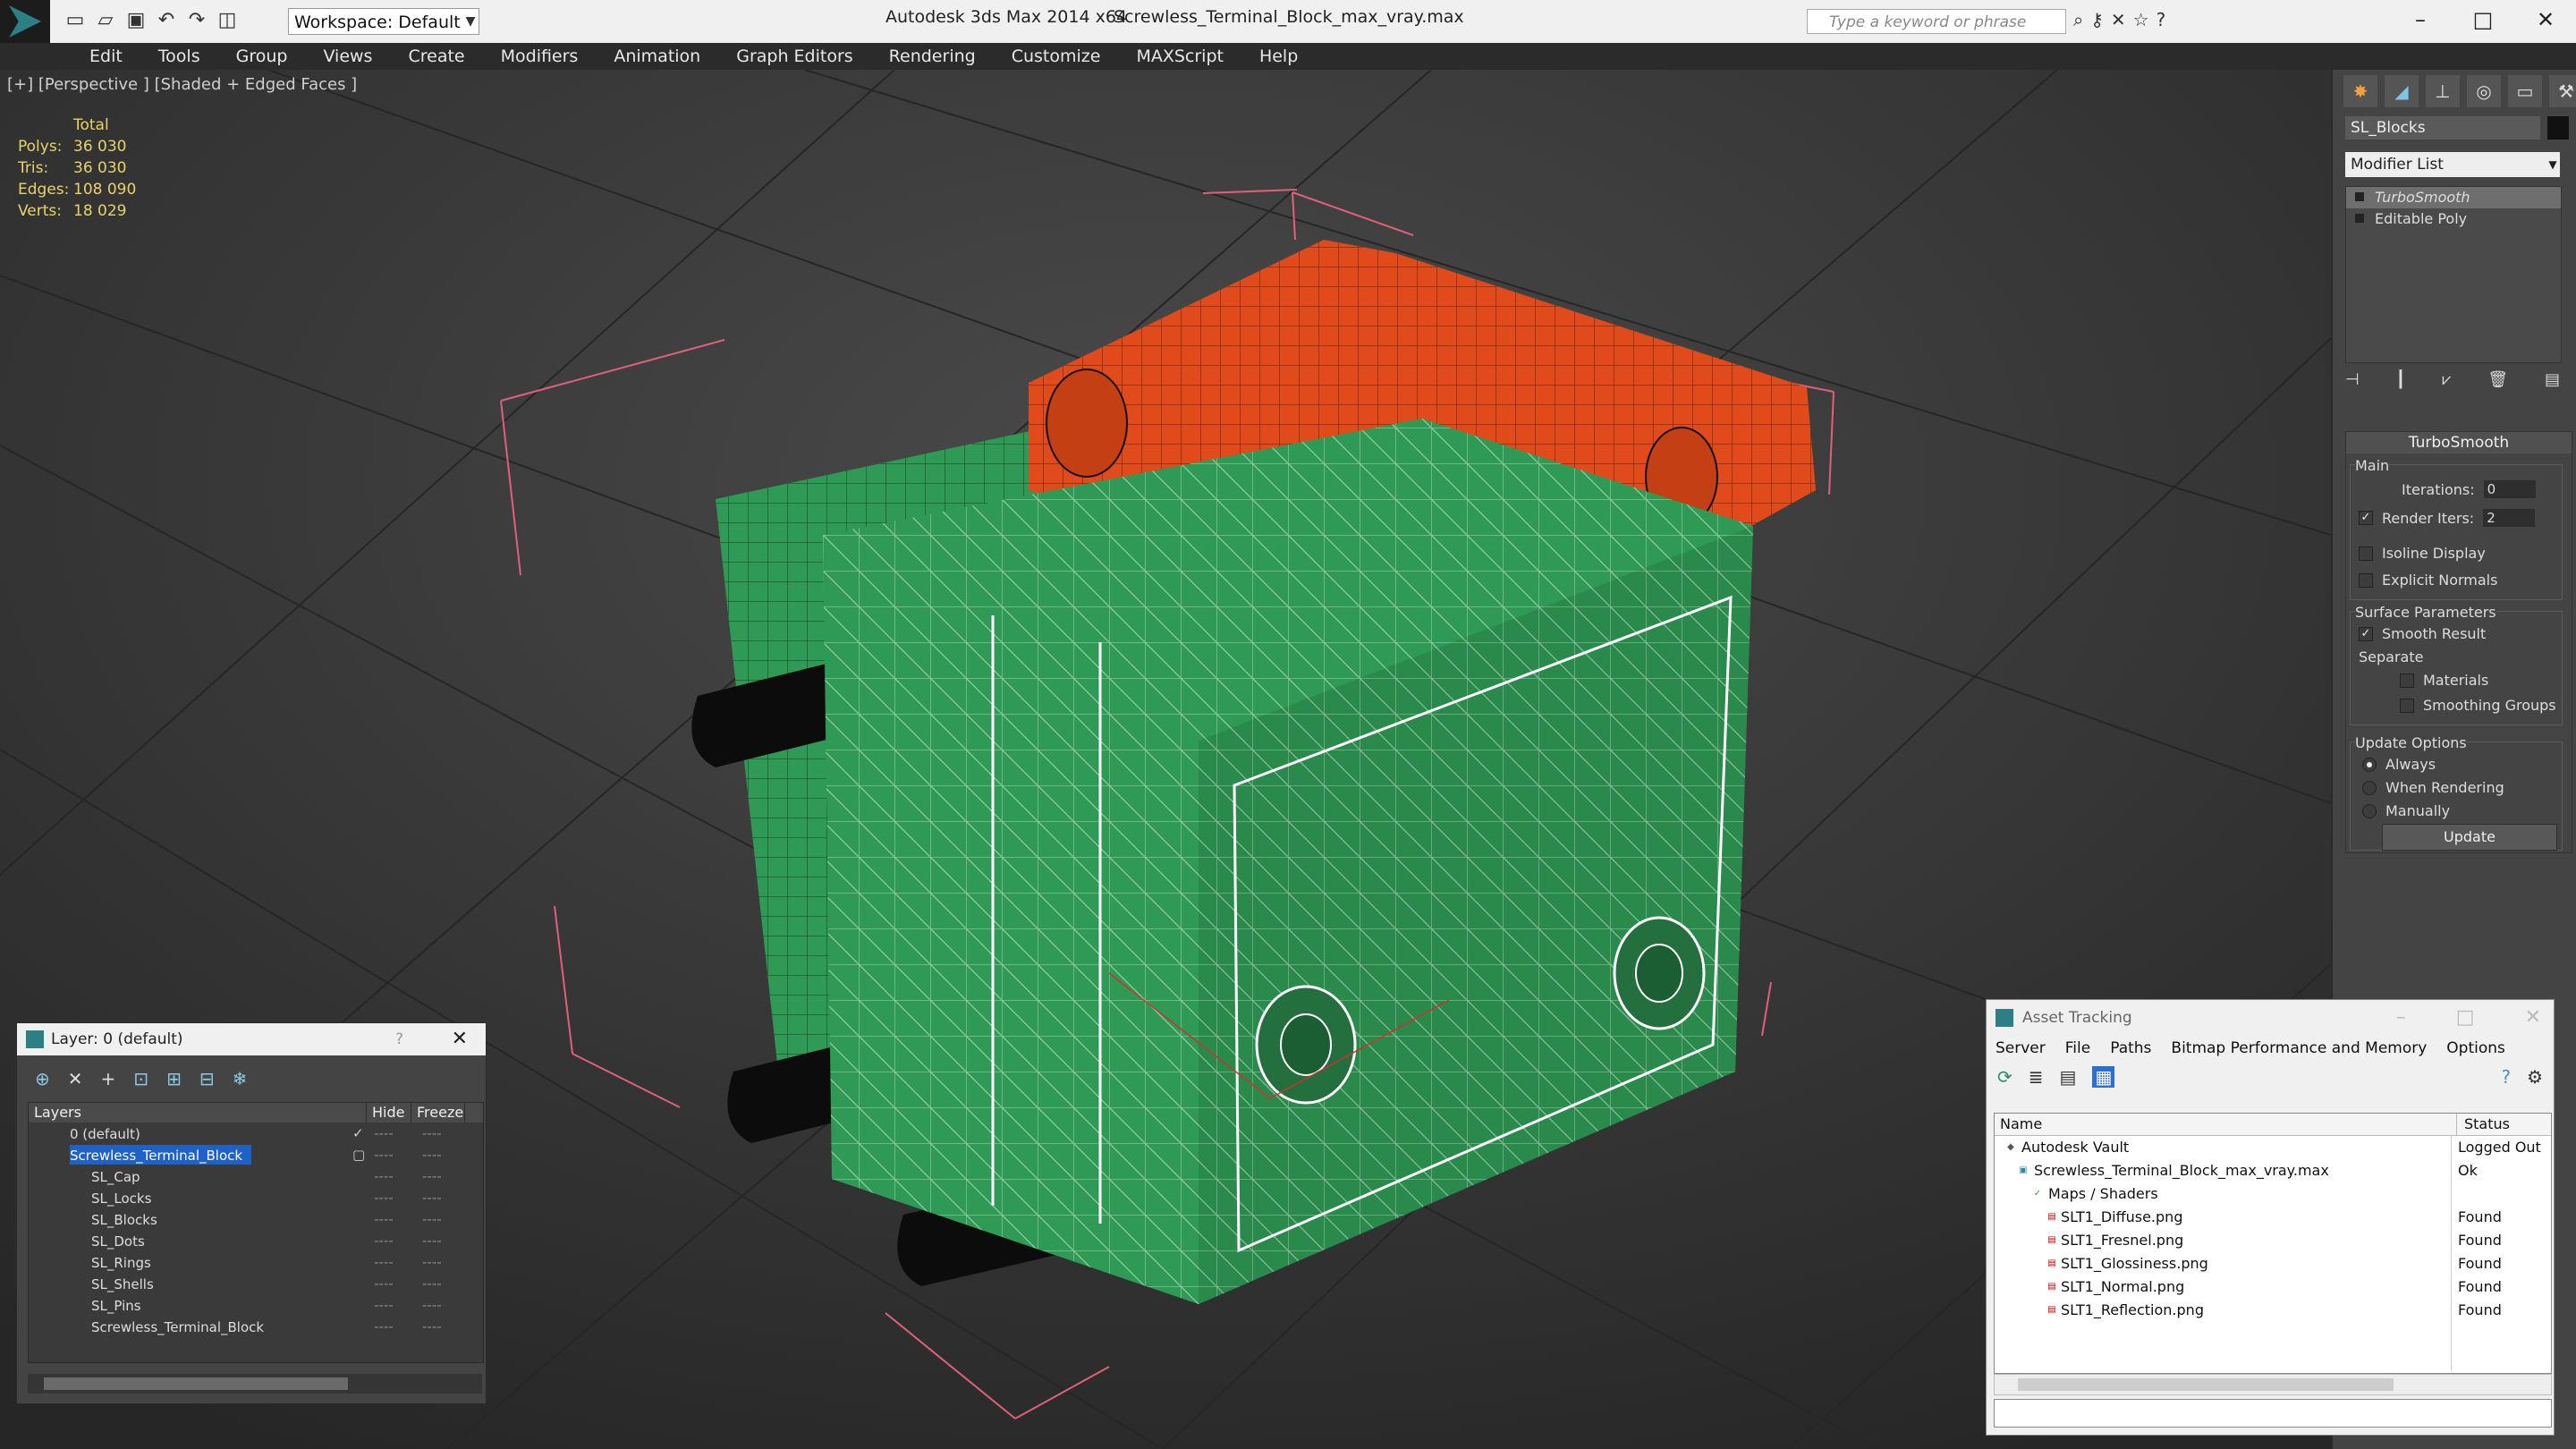 The width and height of the screenshot is (2576, 1449). What do you see at coordinates (105, 20) in the screenshot?
I see `open-file-icon: ▱` at bounding box center [105, 20].